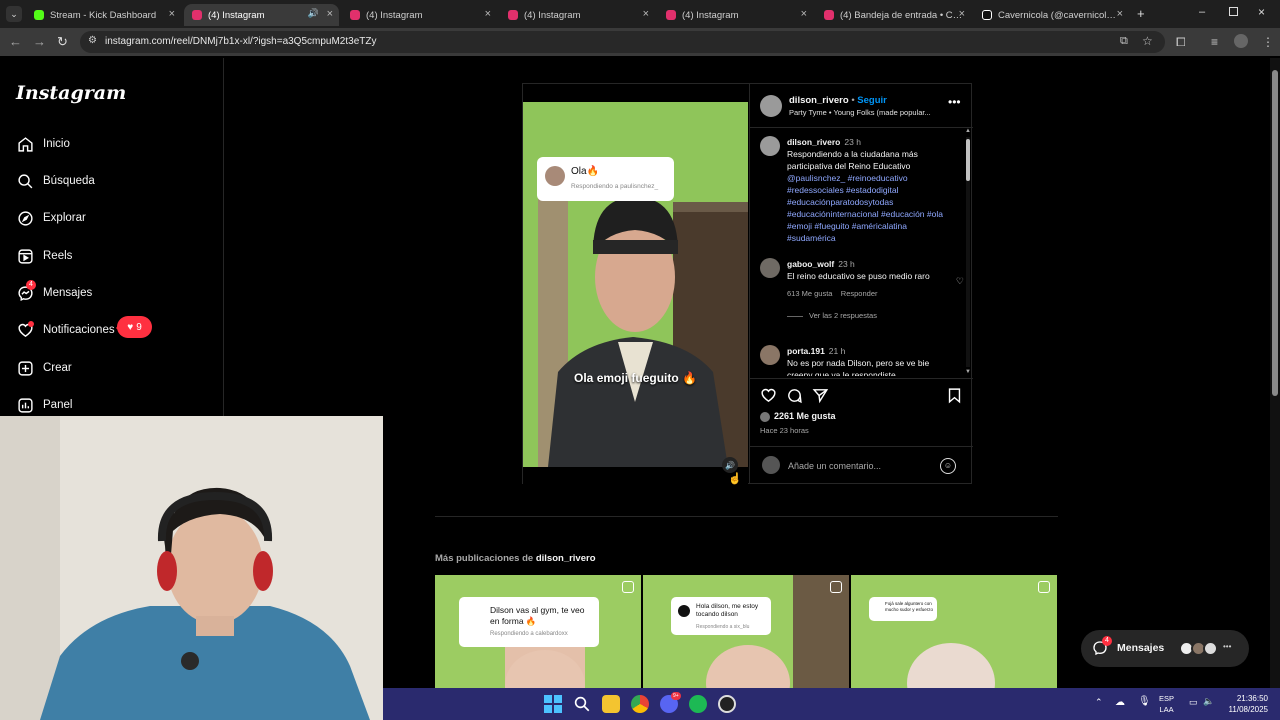  I want to click on comment-bubble-icon, so click(795, 396).